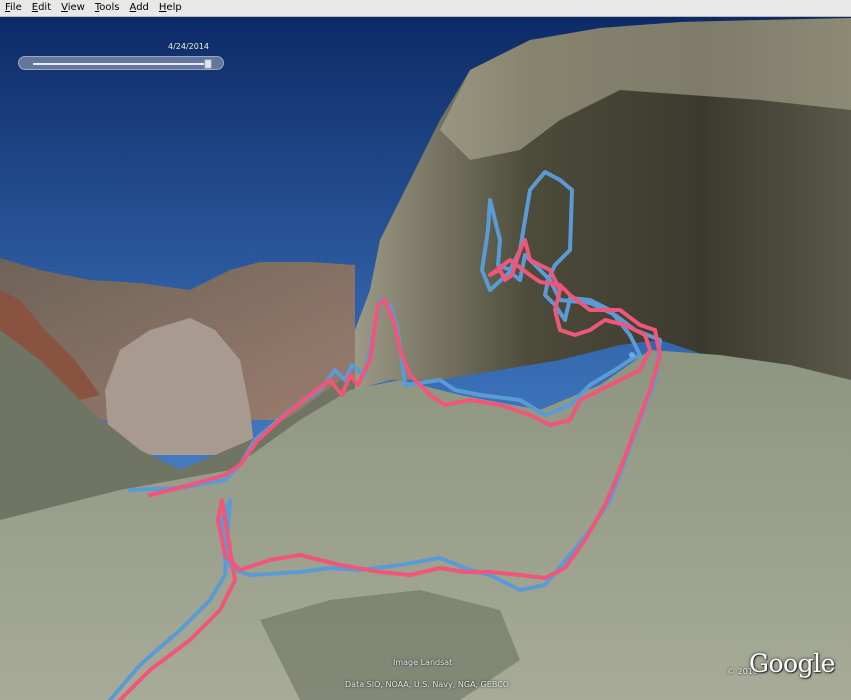 This screenshot has height=700, width=851. Describe the element at coordinates (41, 8) in the screenshot. I see `menu-edit: Edit` at that location.